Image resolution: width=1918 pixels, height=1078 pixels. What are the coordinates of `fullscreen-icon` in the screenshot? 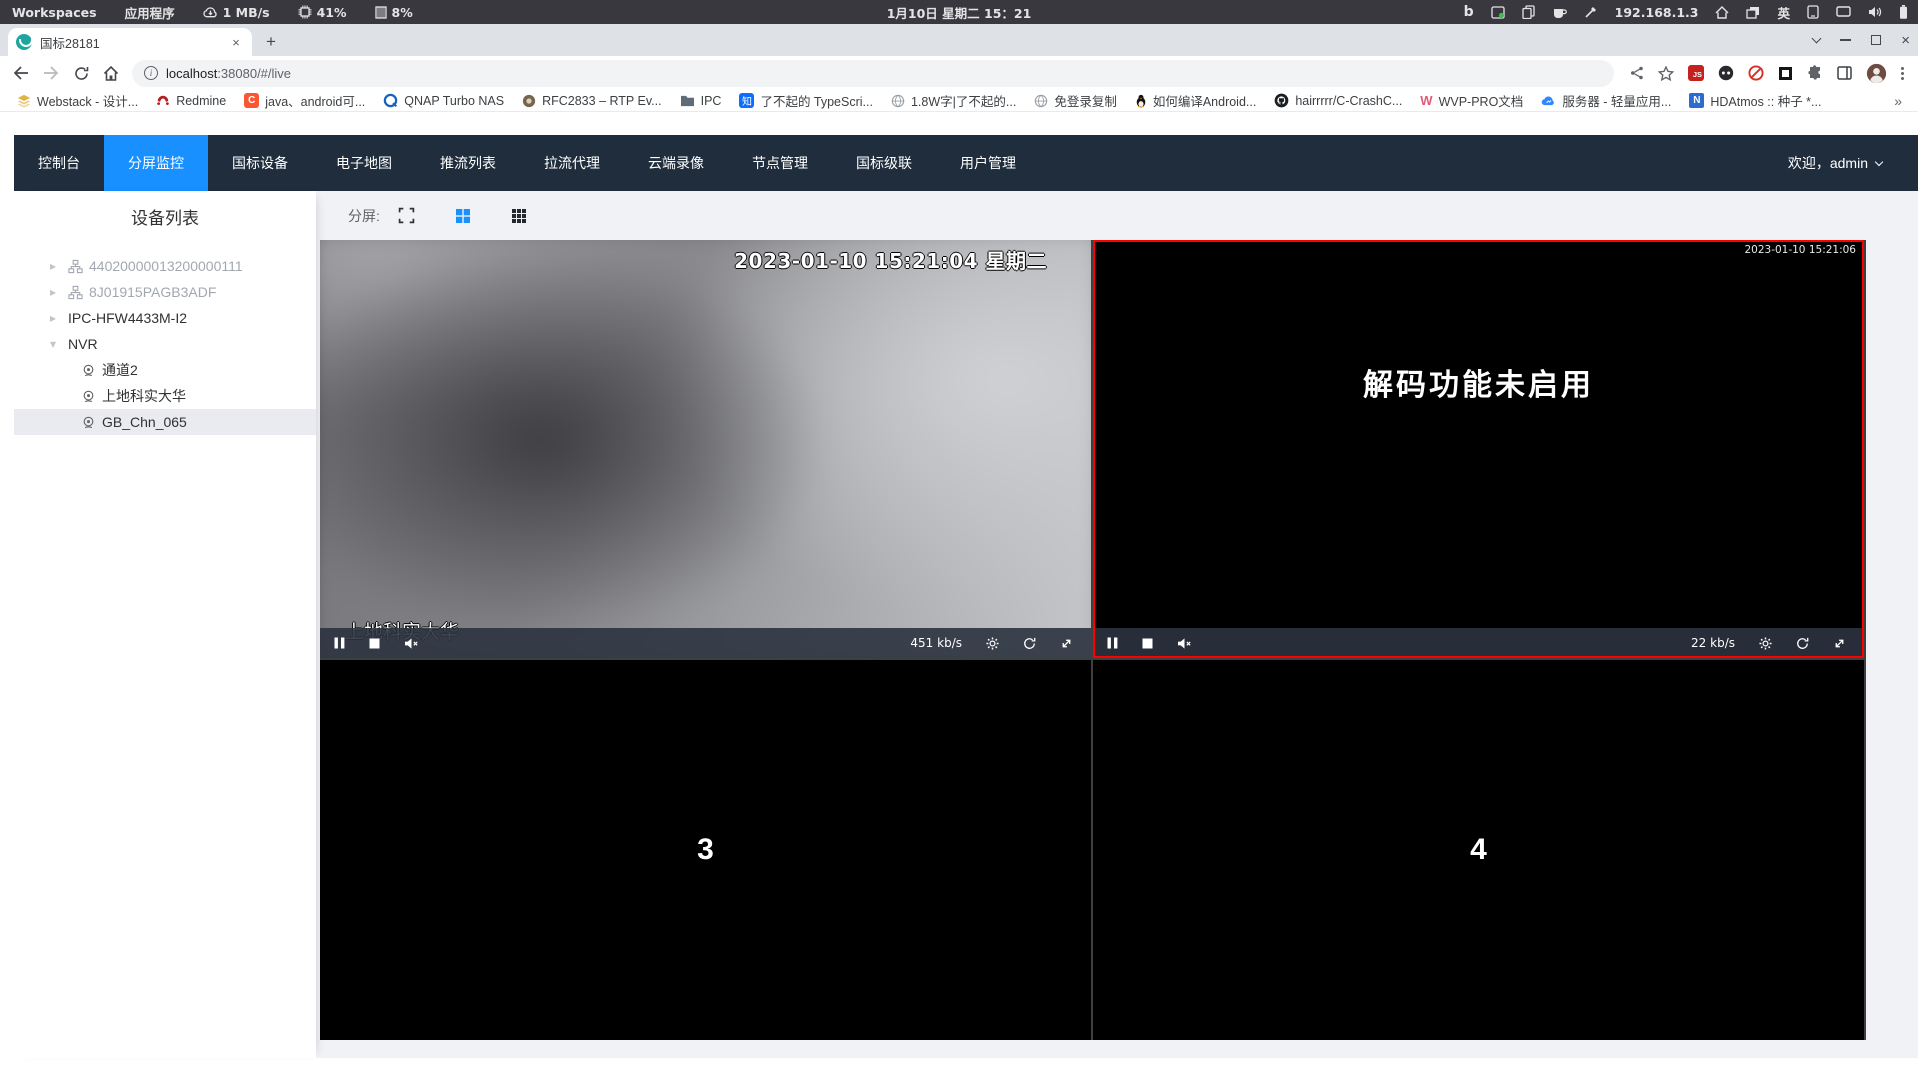 It's located at (406, 215).